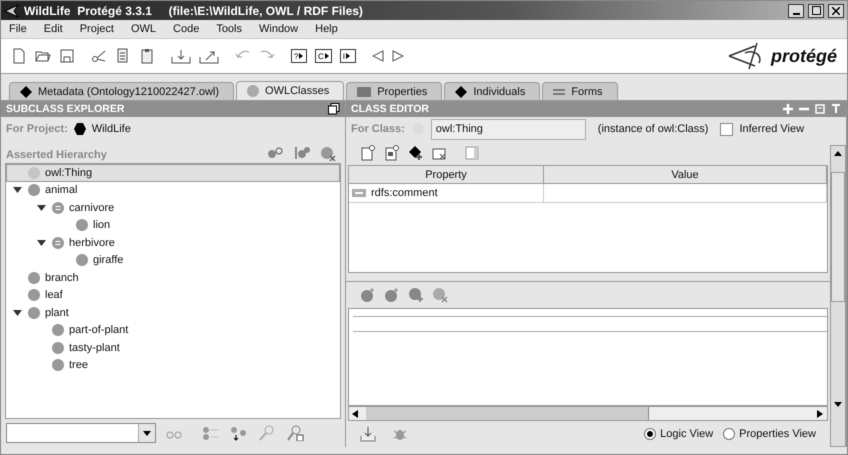 The height and width of the screenshot is (455, 848). I want to click on view-radio: Properties View, so click(769, 434).